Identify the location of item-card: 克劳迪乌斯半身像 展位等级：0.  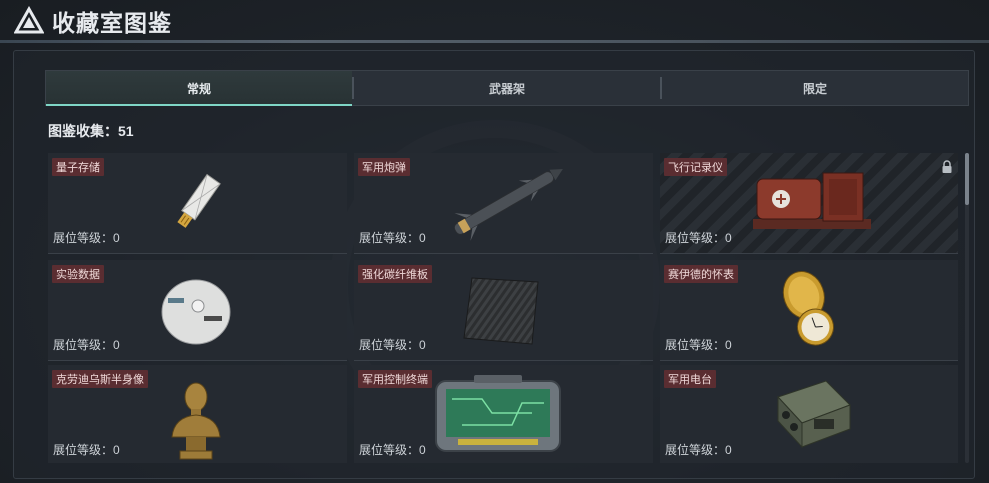
(197, 414).